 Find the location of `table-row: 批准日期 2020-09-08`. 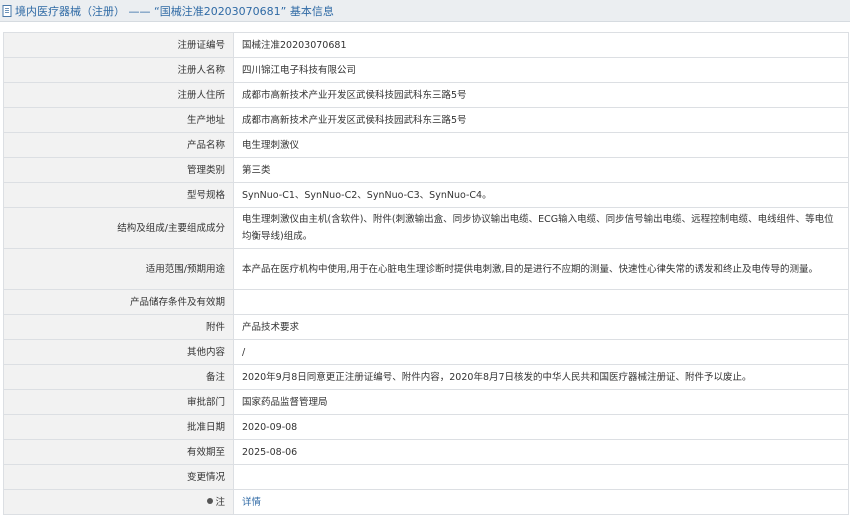

table-row: 批准日期 2020-09-08 is located at coordinates (426, 427).